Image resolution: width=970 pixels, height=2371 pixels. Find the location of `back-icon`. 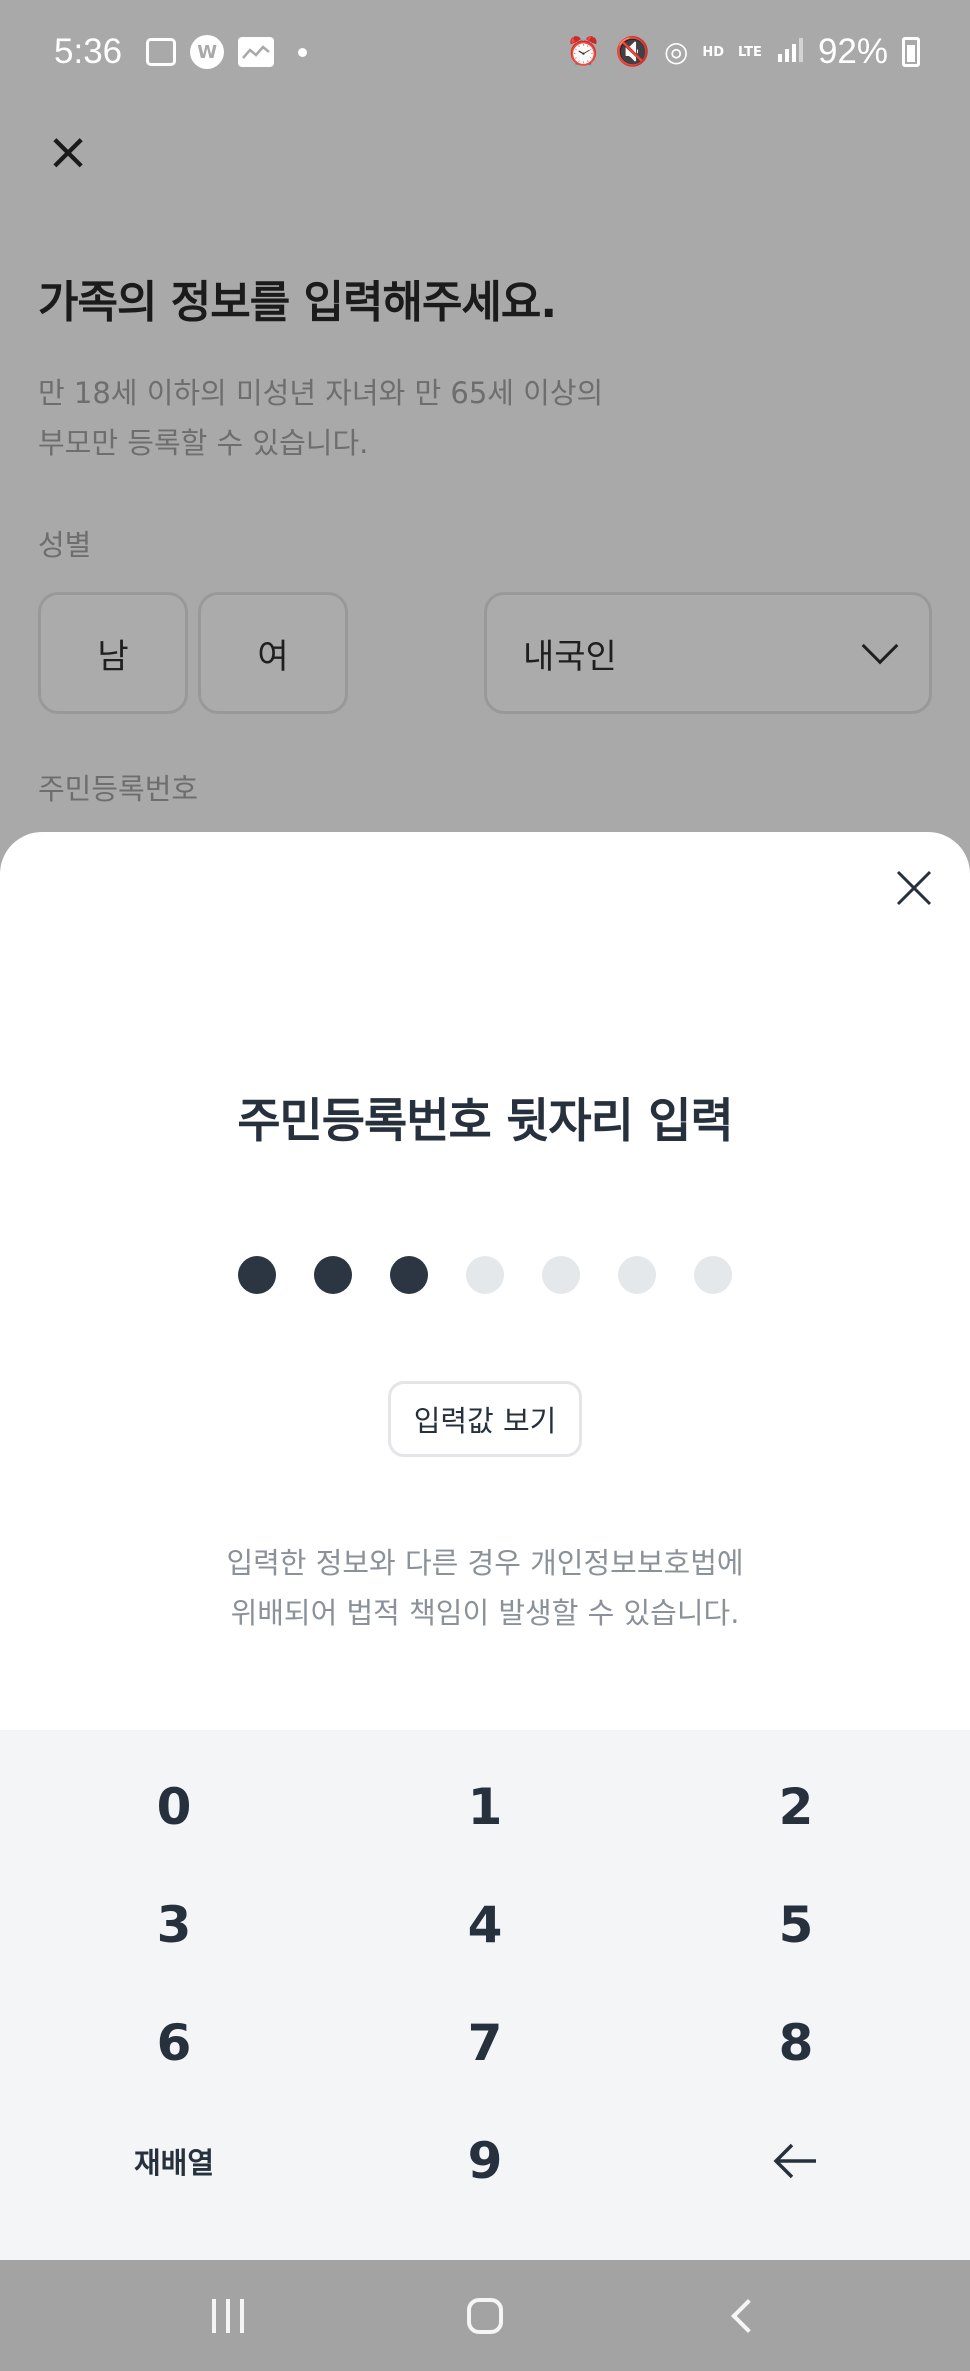

back-icon is located at coordinates (747, 2315).